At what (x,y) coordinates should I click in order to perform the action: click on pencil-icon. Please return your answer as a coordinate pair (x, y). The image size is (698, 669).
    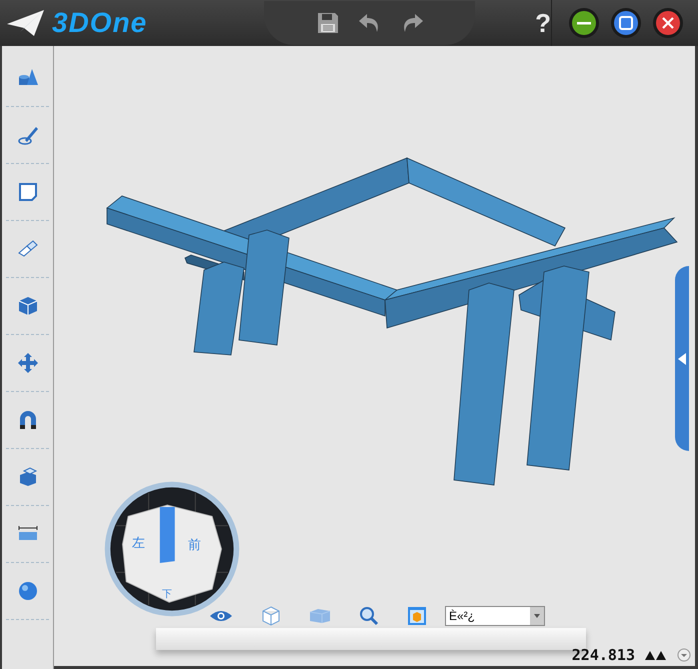
    Looking at the image, I should click on (27, 135).